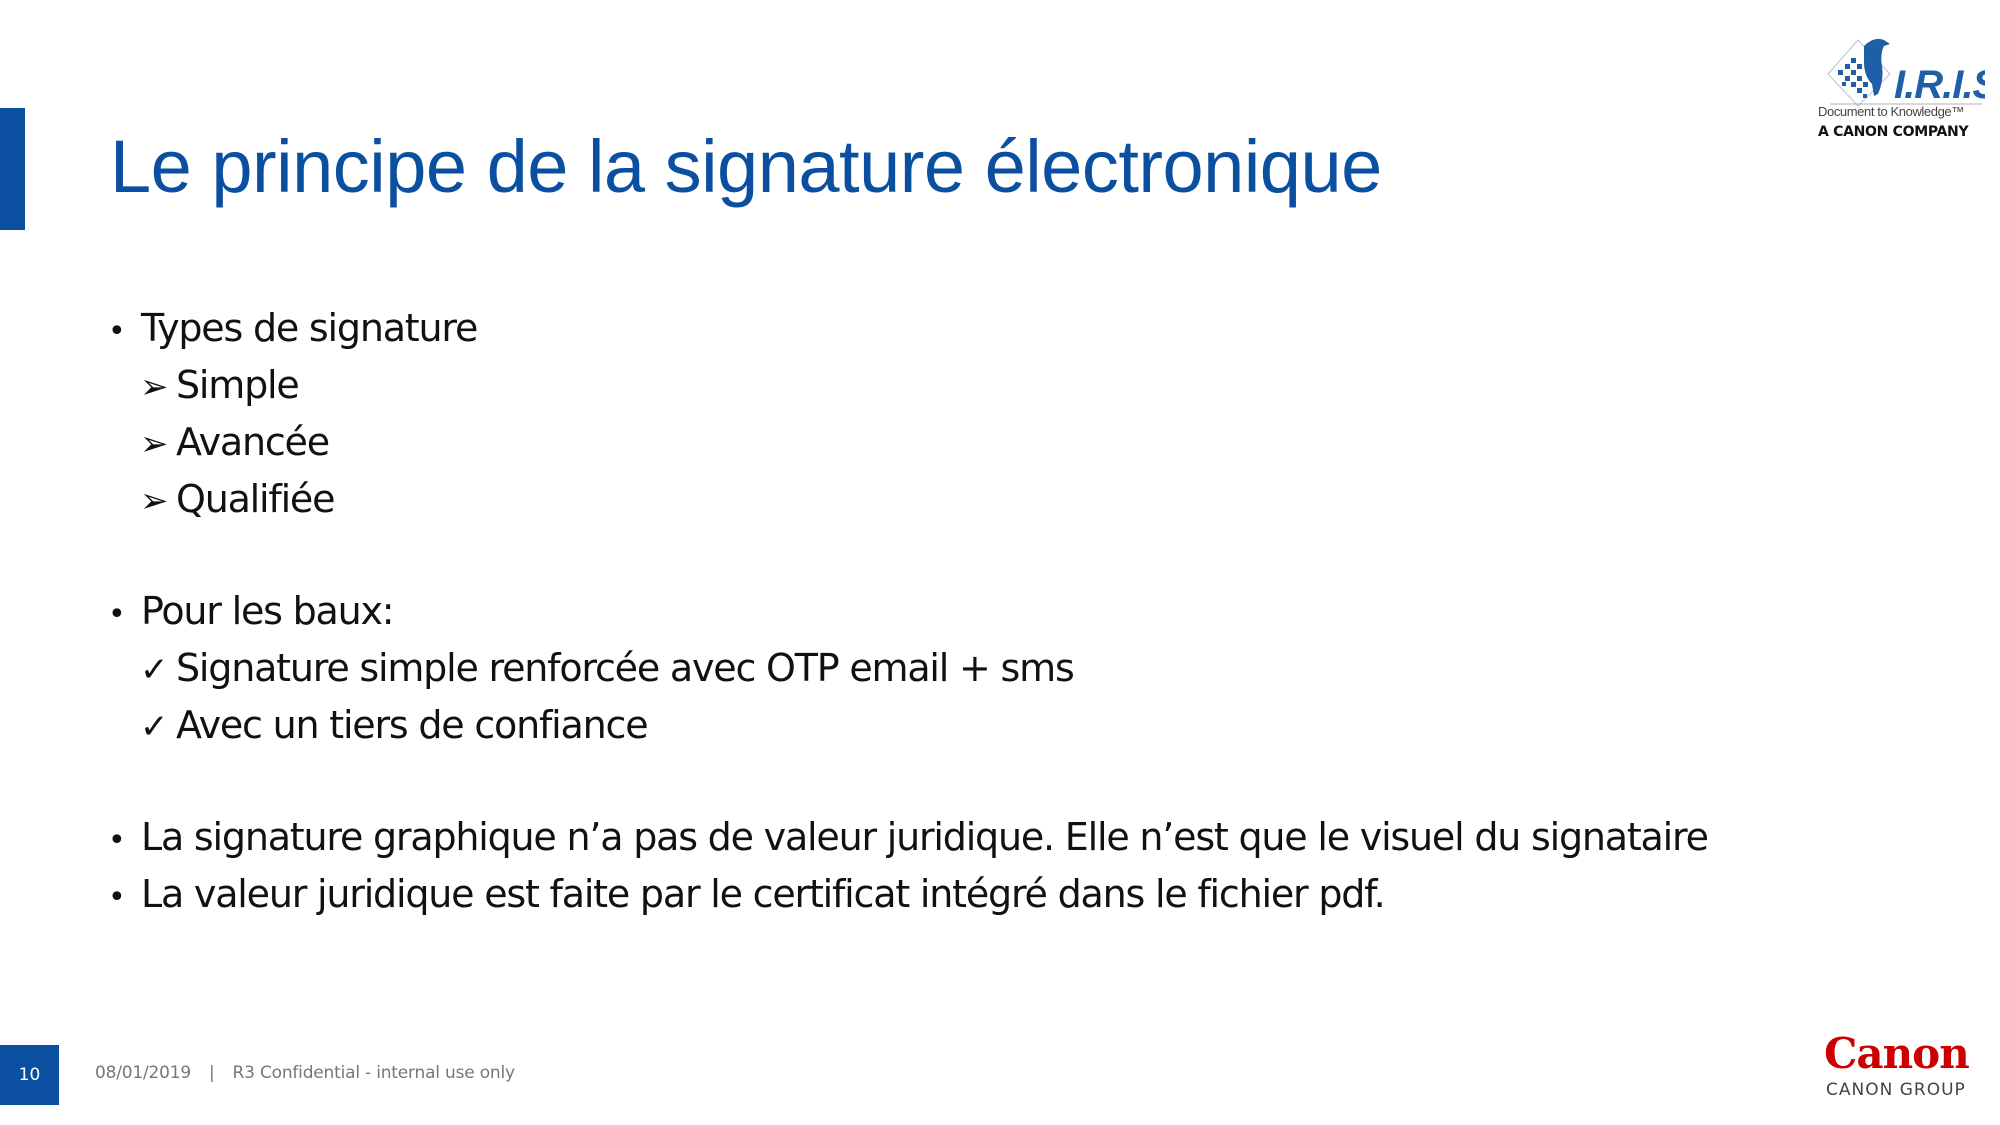  I want to click on sub-item: ➢ Avancée, so click(1008, 442).